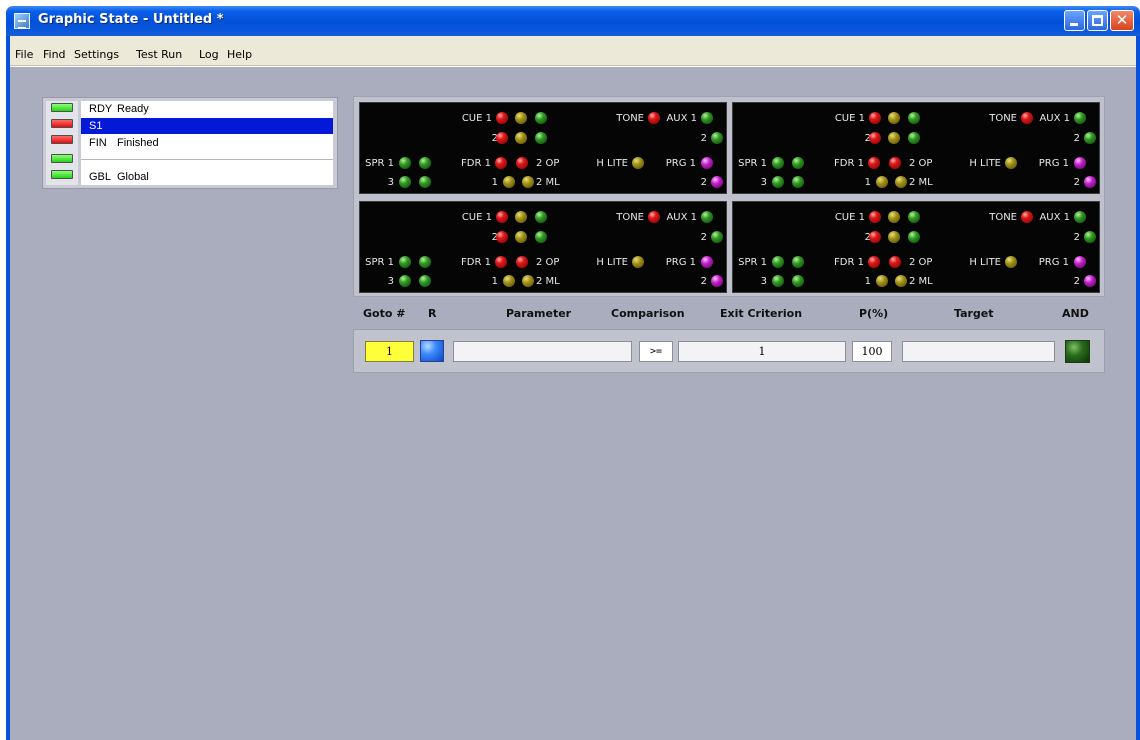  Describe the element at coordinates (138, 143) in the screenshot. I see `state-name: Finished` at that location.